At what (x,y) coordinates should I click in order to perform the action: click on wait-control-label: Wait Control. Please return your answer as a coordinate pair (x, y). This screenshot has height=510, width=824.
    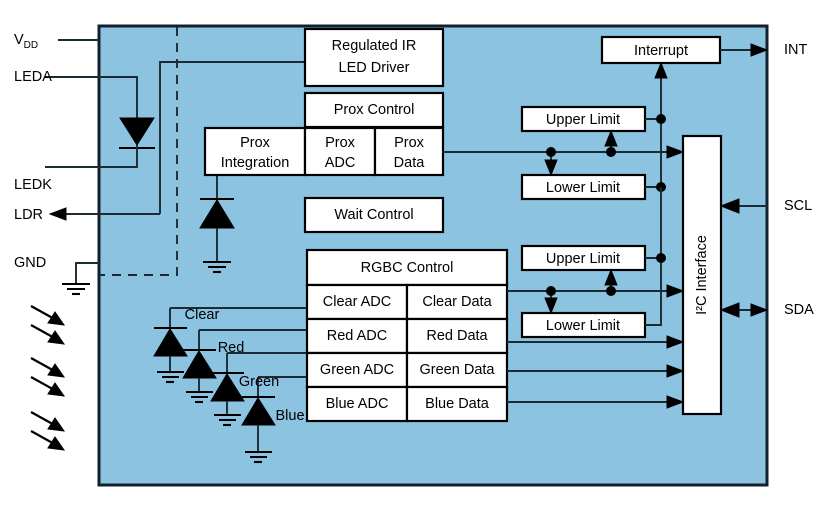
    Looking at the image, I should click on (373, 215).